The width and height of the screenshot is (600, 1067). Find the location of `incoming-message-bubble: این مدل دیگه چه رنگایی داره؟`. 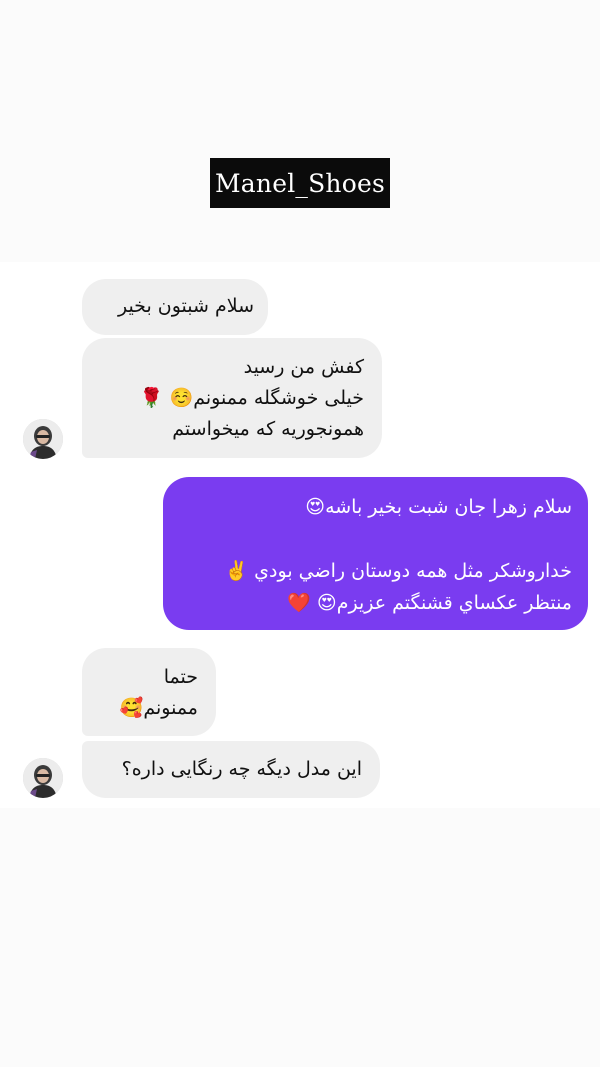

incoming-message-bubble: این مدل دیگه چه رنگایی داره؟ is located at coordinates (231, 769).